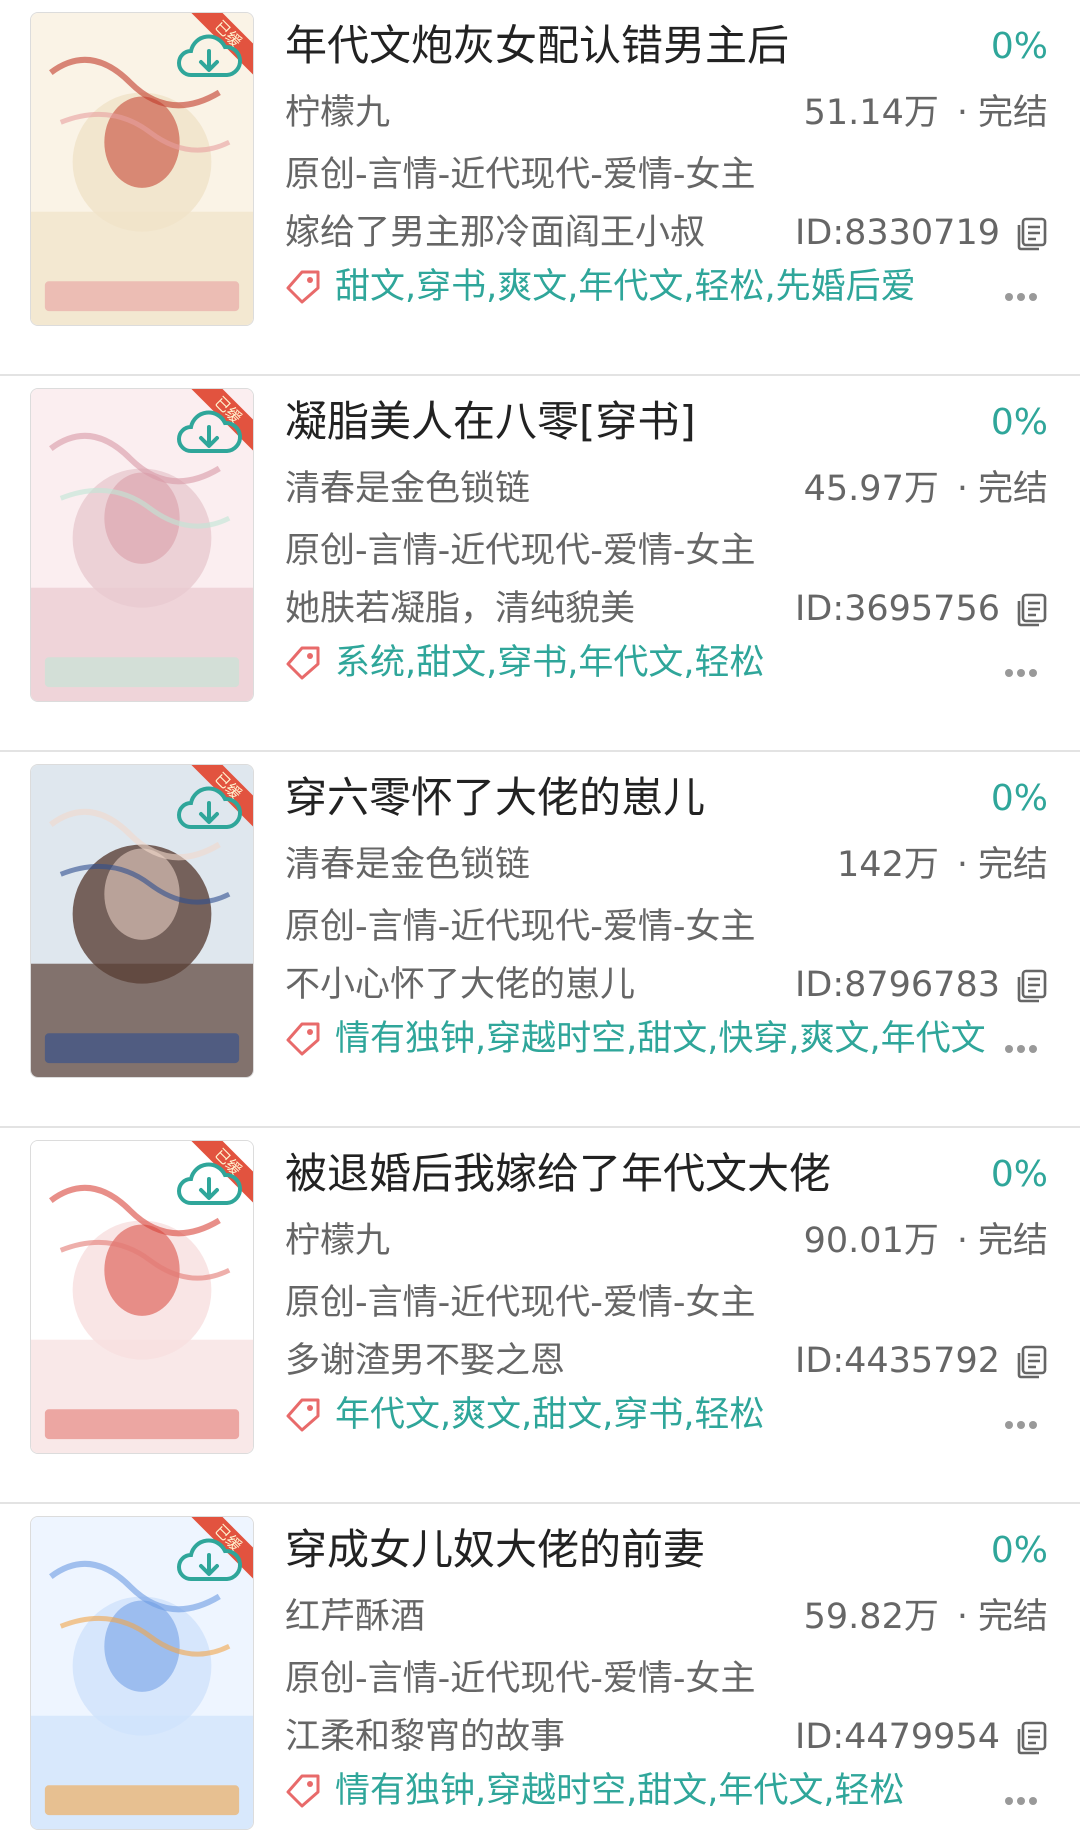 The image size is (1080, 1848). What do you see at coordinates (871, 113) in the screenshot?
I see `word-count: 51.14万` at bounding box center [871, 113].